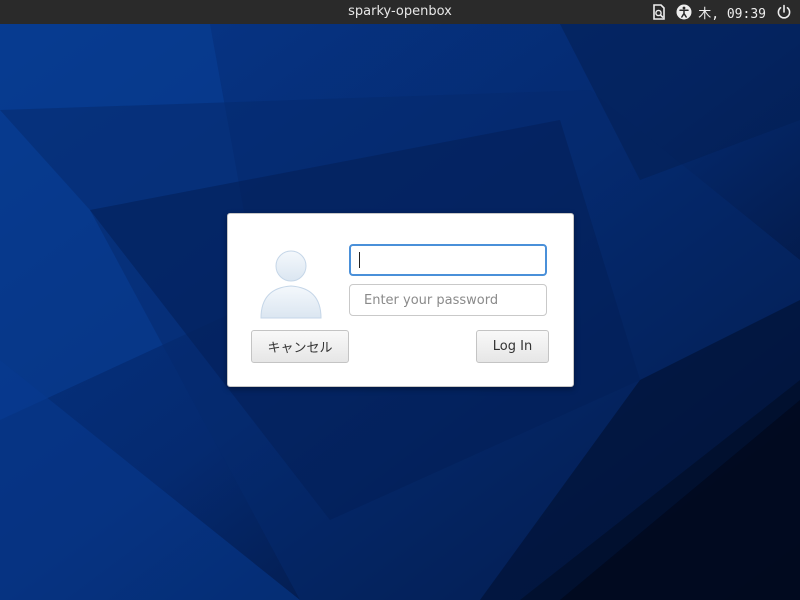  What do you see at coordinates (659, 12) in the screenshot?
I see `document-icon` at bounding box center [659, 12].